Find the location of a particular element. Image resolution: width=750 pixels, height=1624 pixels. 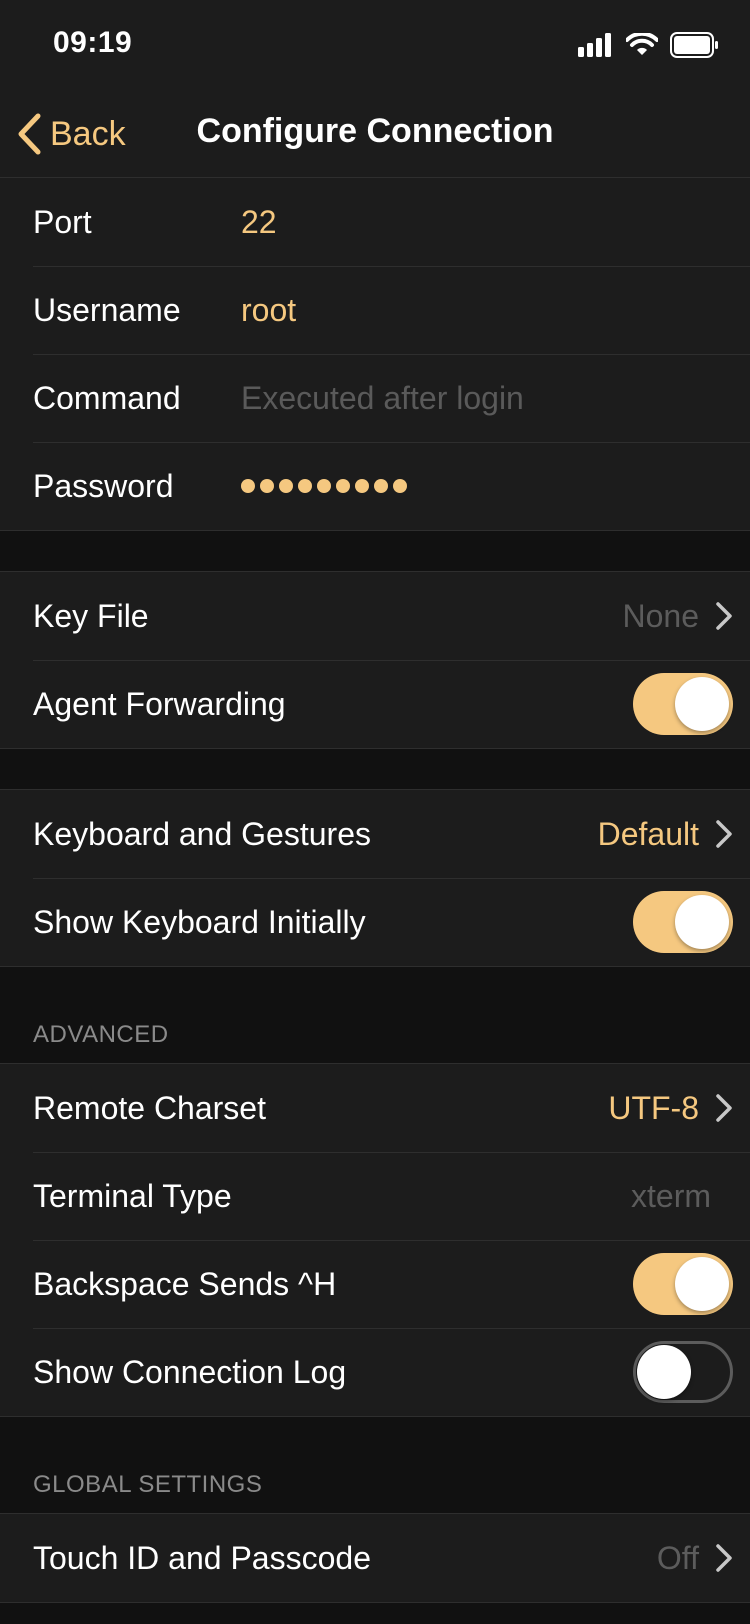

show-keyboard-row: Show Keyboard Initially is located at coordinates (375, 922).